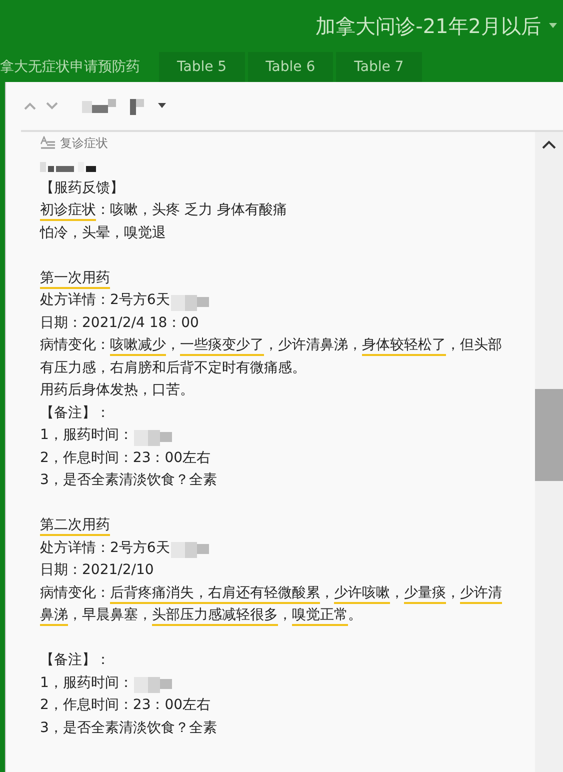 The width and height of the screenshot is (563, 772). I want to click on note-text: 怕冷，头晕，嗅觉退, so click(103, 233).